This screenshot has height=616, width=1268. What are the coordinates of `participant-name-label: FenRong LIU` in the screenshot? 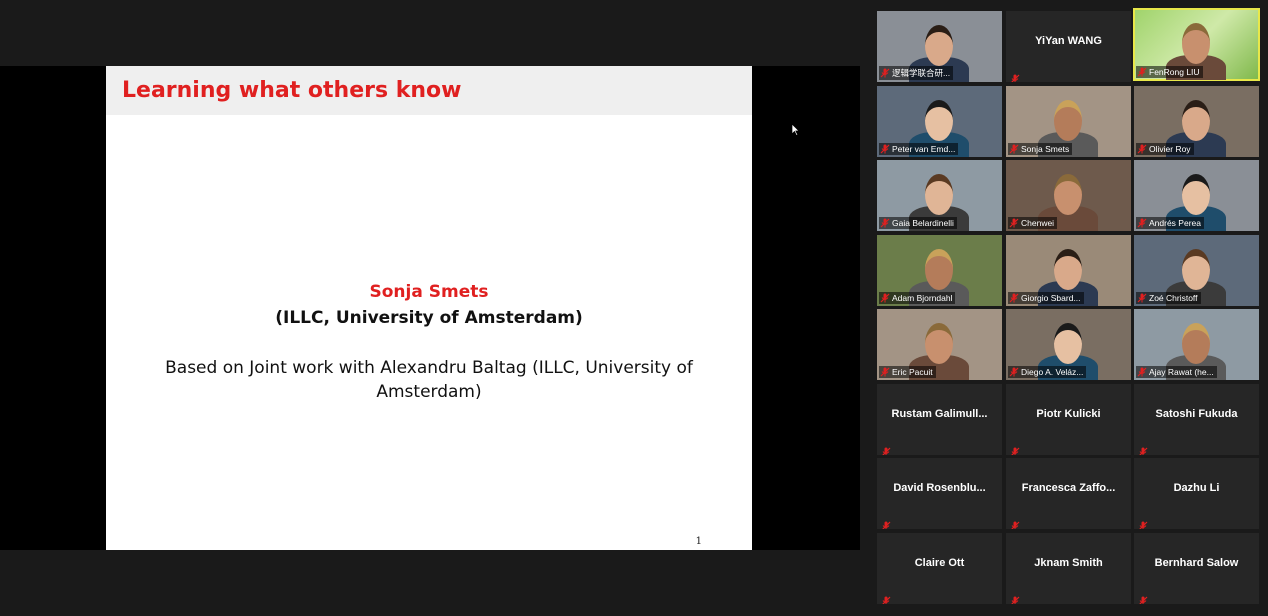 It's located at (1169, 72).